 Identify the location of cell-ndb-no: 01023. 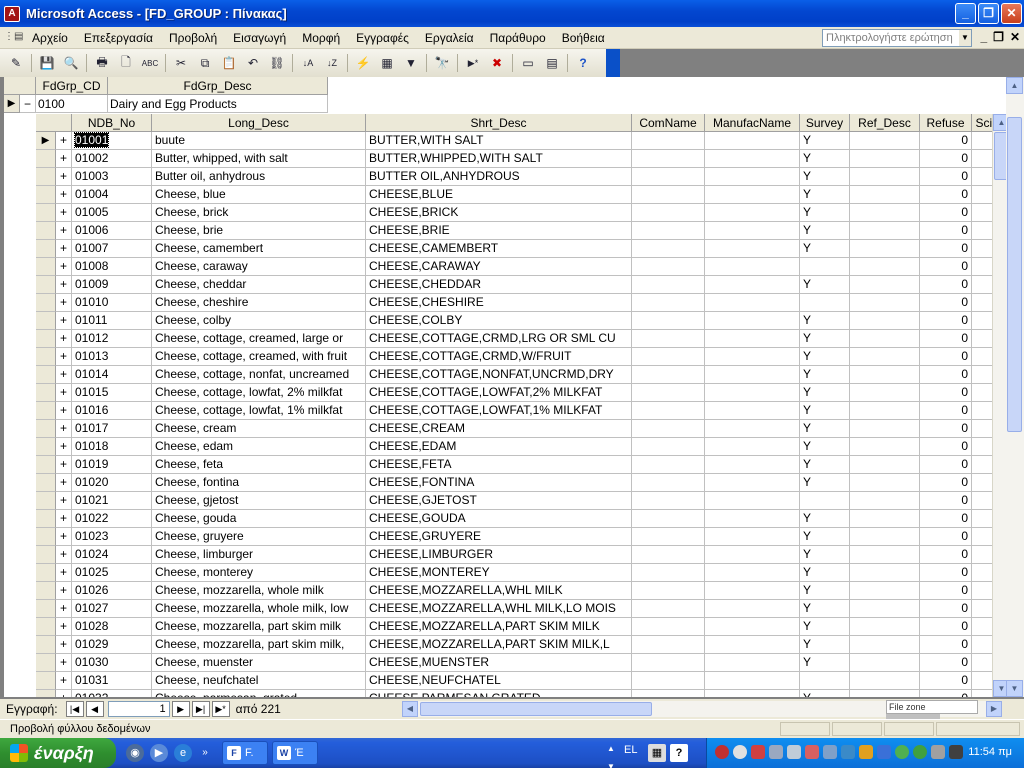
(112, 537).